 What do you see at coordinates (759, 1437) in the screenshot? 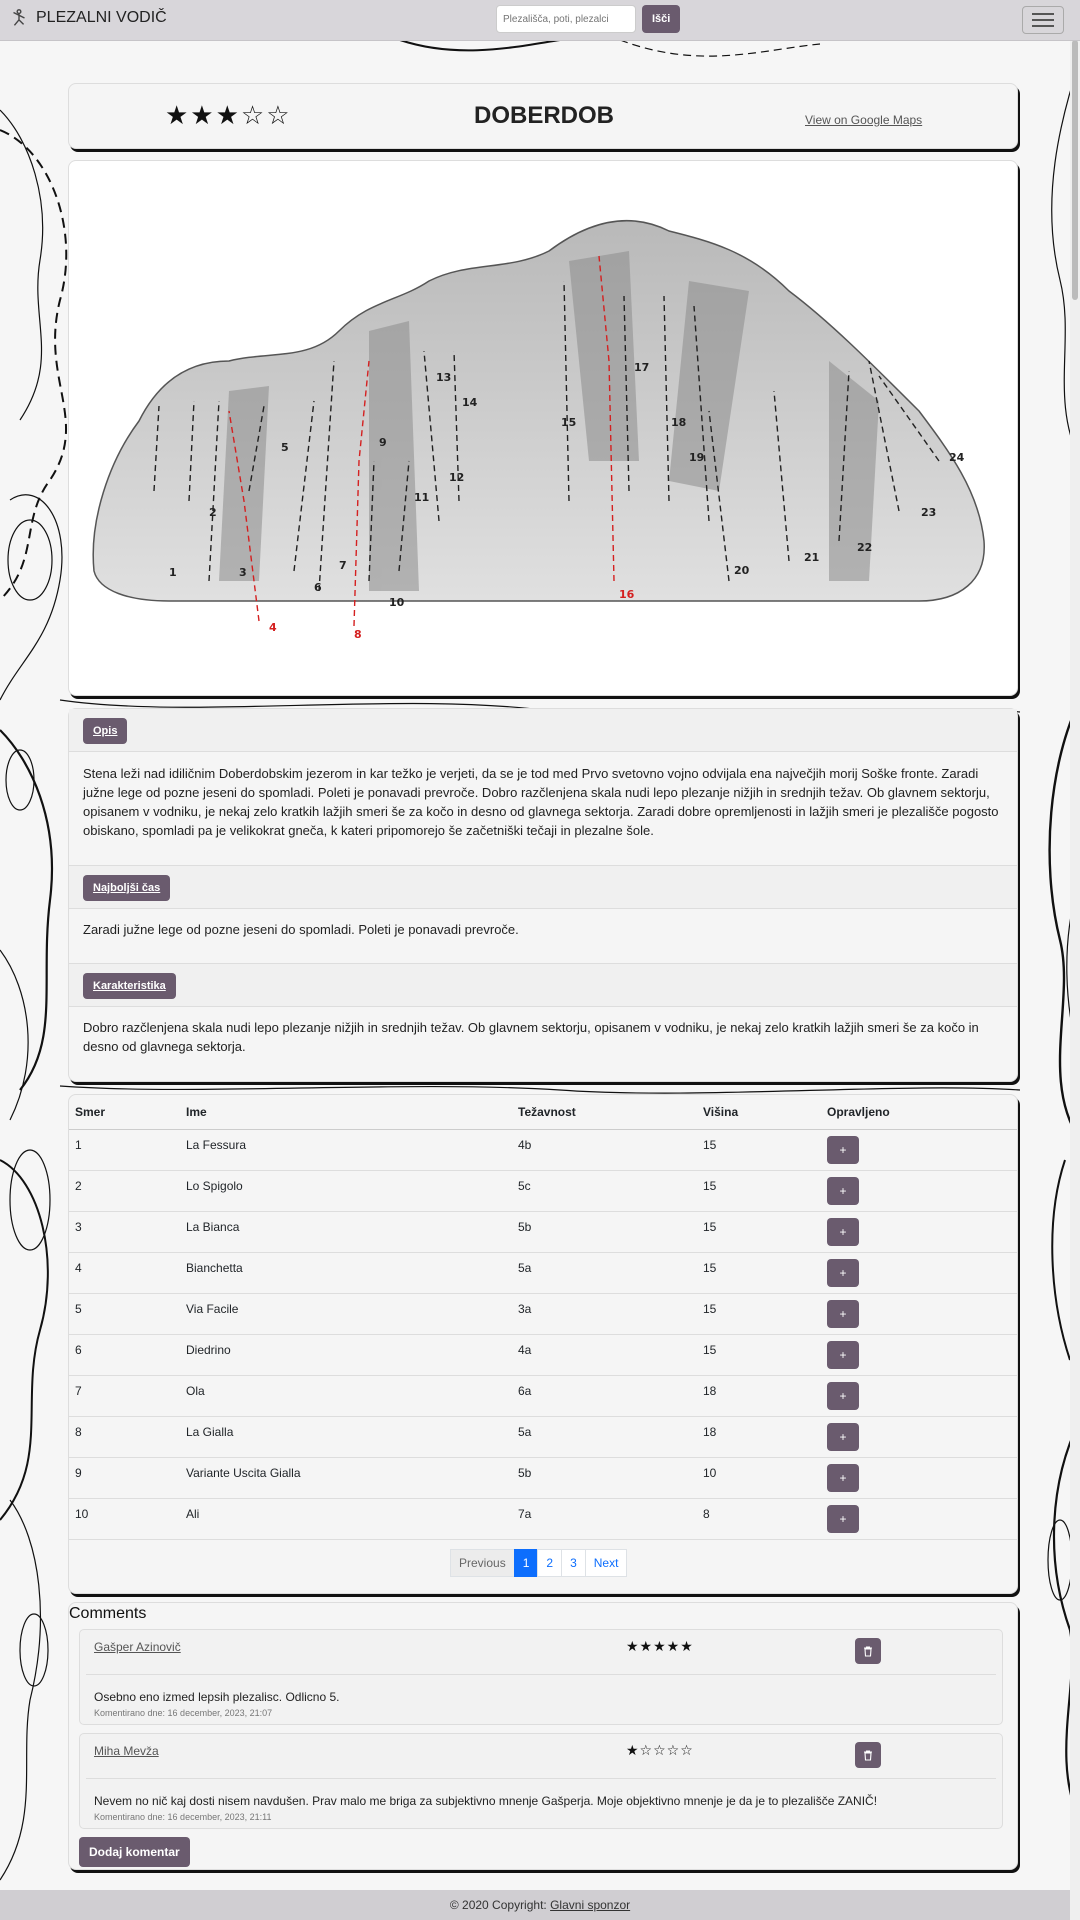
I see `route-height-cell: 18` at bounding box center [759, 1437].